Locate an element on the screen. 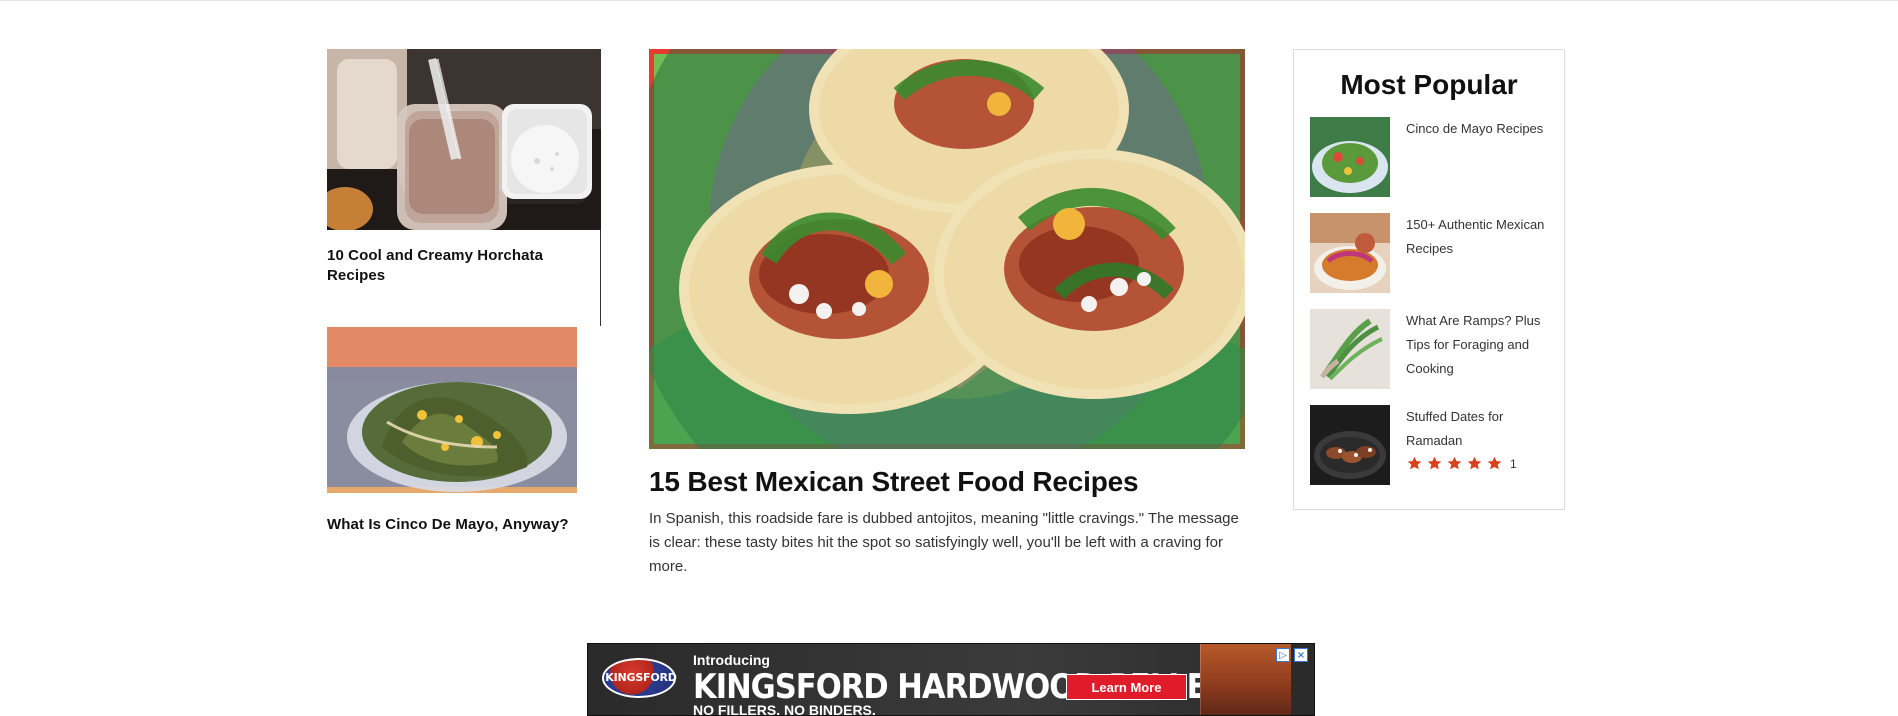  horchata-image is located at coordinates (464, 139).